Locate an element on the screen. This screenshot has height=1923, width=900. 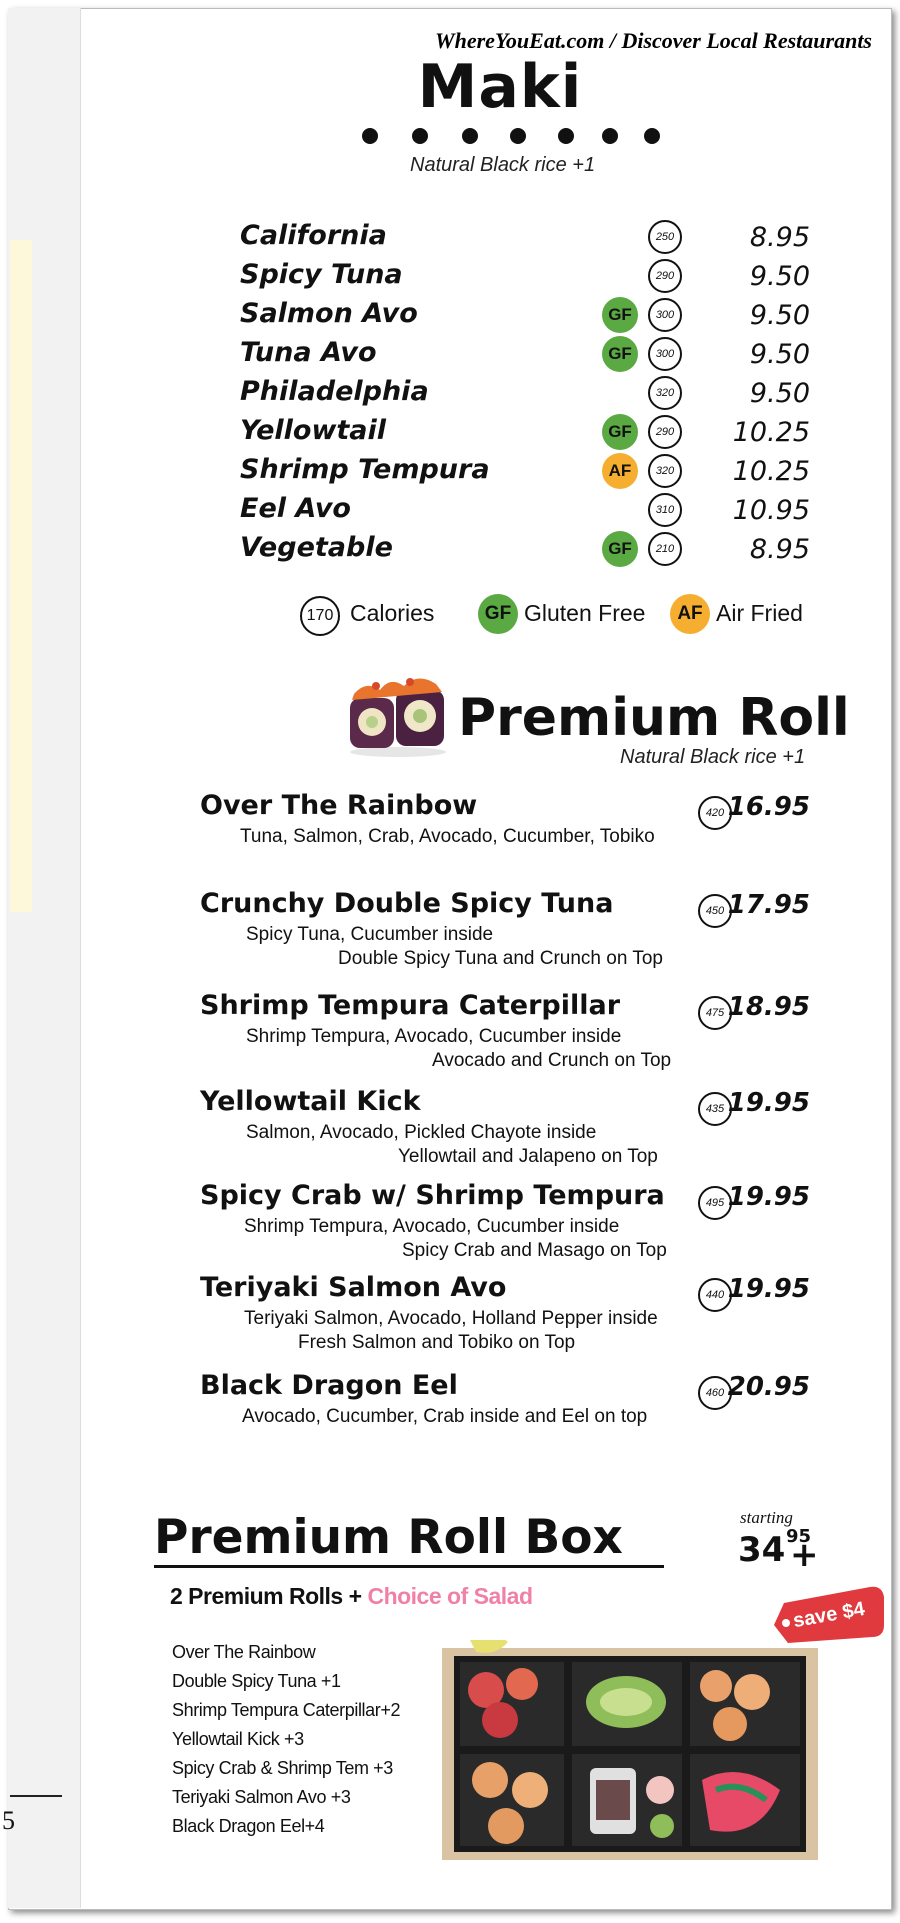
roll-price: 18.95 is located at coordinates (768, 1007).